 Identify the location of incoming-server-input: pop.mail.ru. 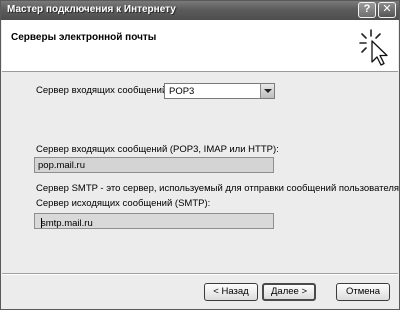
(154, 165).